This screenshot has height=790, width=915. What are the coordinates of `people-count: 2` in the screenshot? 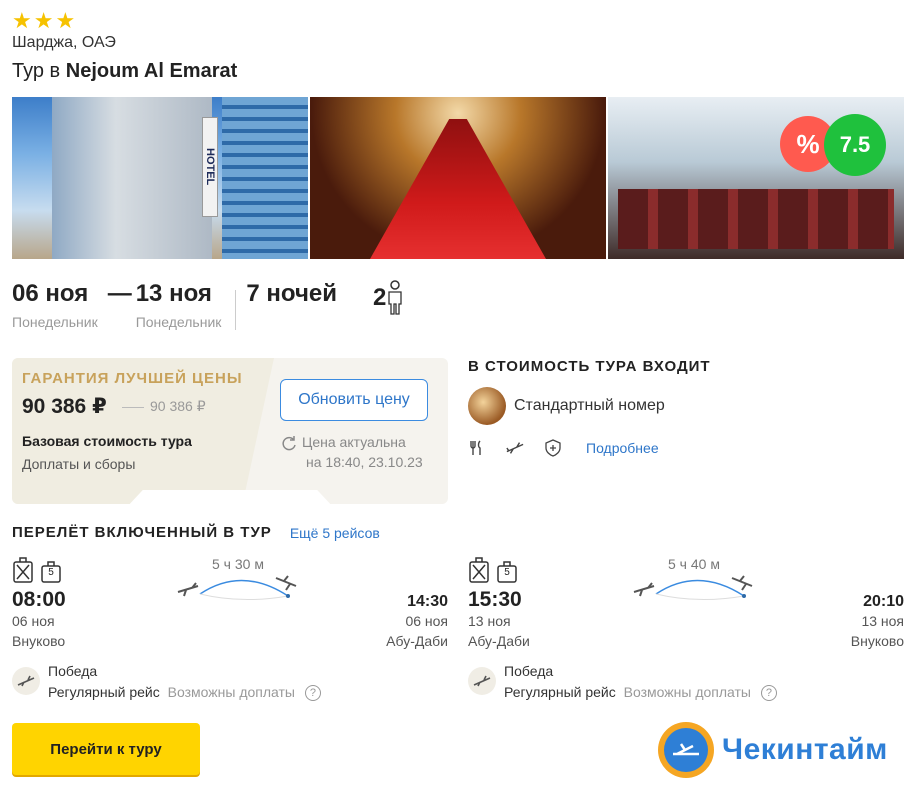 It's located at (388, 298).